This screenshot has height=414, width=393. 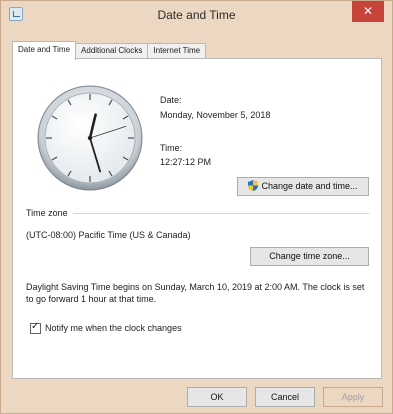 I want to click on window-title: Date and Time, so click(x=196, y=15).